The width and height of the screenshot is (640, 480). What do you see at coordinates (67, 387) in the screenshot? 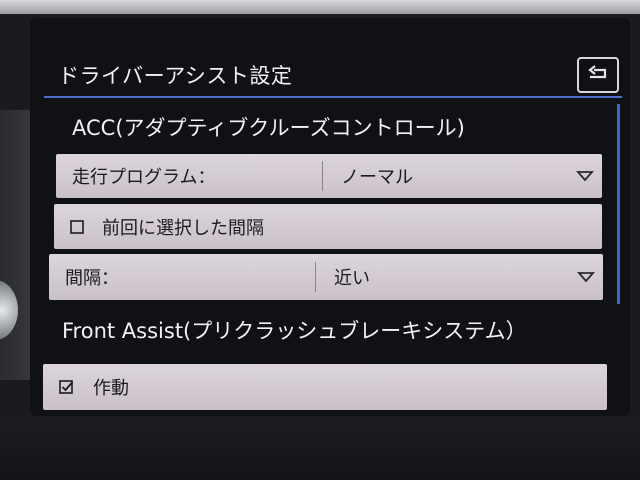
I see `checkbox-checked-icon` at bounding box center [67, 387].